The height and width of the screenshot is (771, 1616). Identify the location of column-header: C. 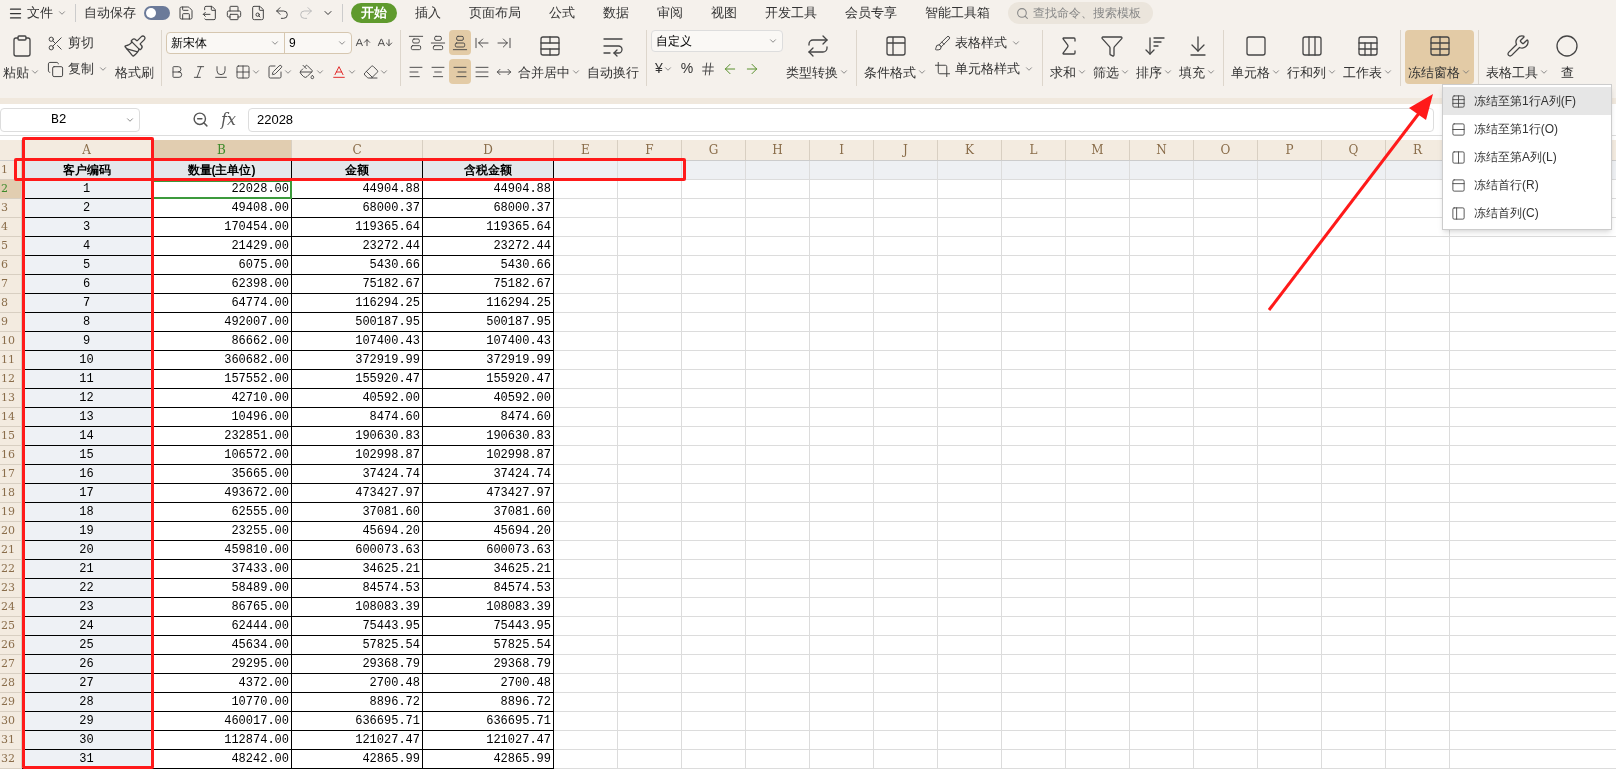
(357, 150).